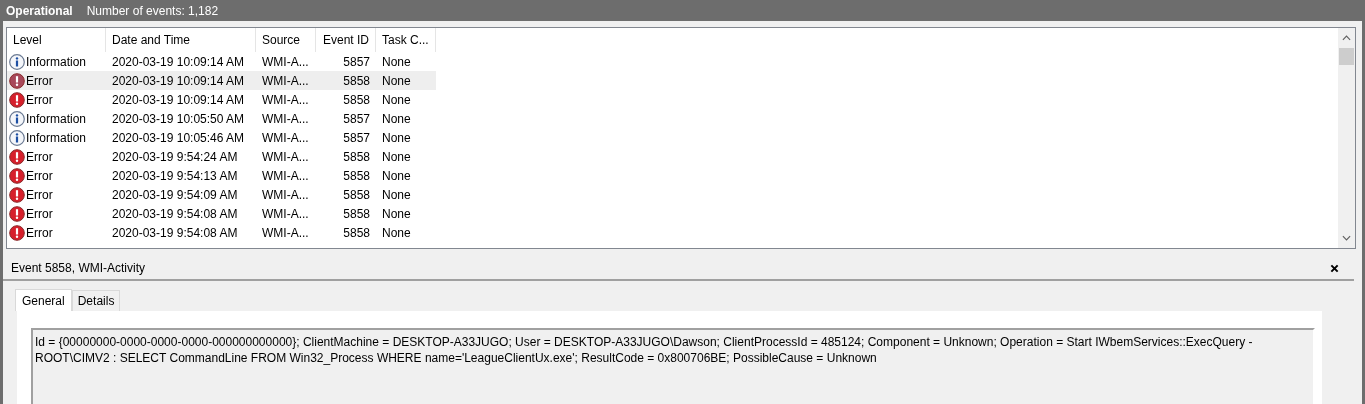 This screenshot has width=1365, height=404. I want to click on event-row: Information 2020-03-19 10:05:46 AM WMI-A... 5857 None, so click(221, 137).